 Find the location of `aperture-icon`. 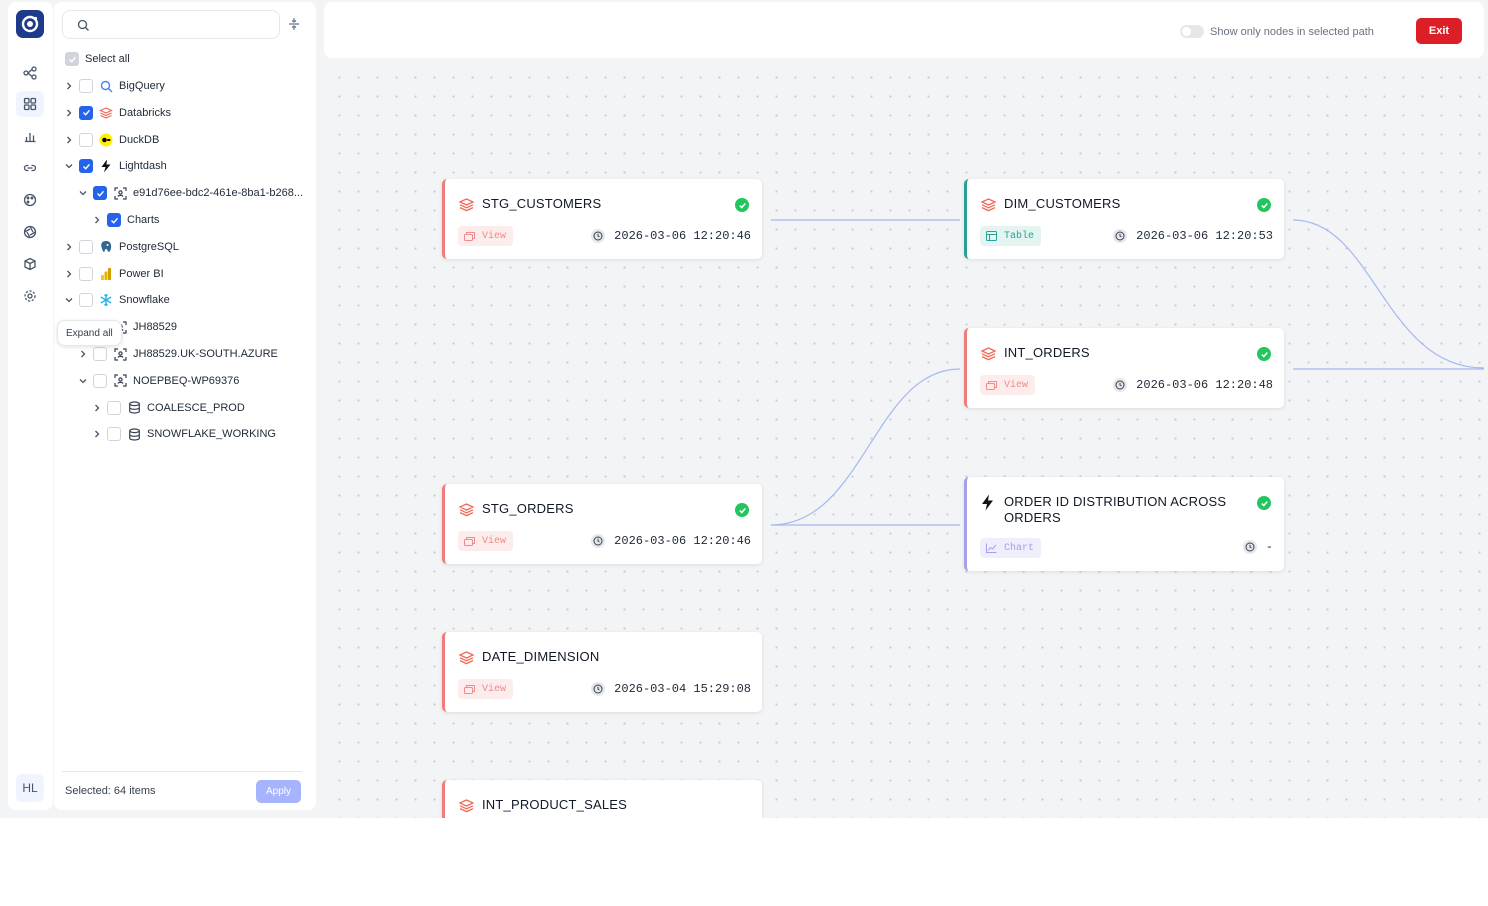

aperture-icon is located at coordinates (30, 232).